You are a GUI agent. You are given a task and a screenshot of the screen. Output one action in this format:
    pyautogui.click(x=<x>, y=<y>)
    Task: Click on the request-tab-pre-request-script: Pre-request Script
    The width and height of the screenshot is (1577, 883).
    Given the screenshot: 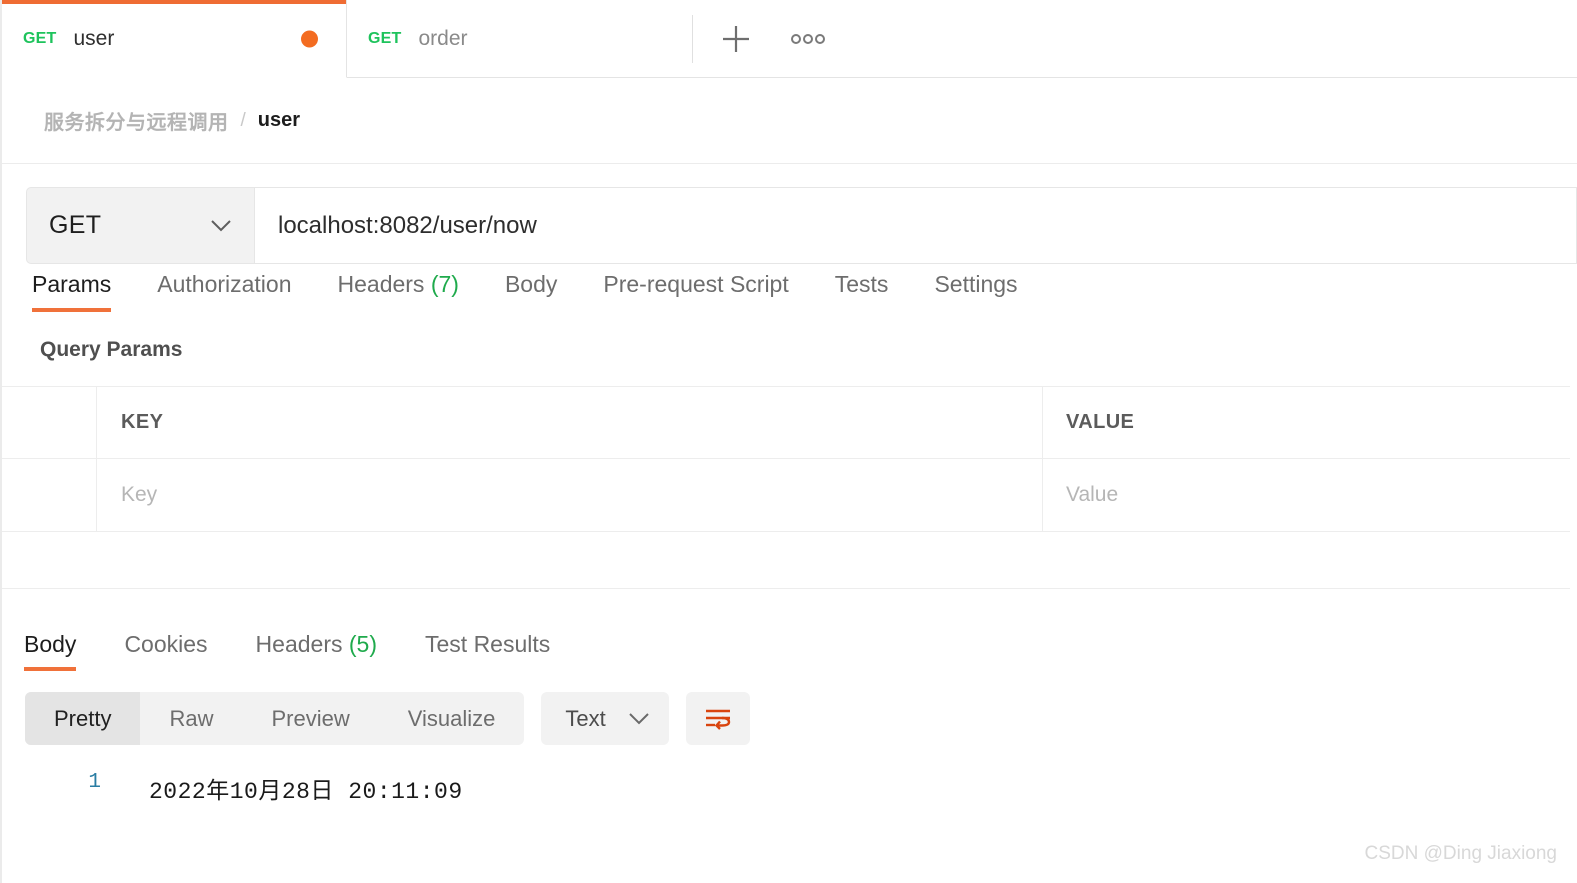 What is the action you would take?
    pyautogui.click(x=707, y=291)
    